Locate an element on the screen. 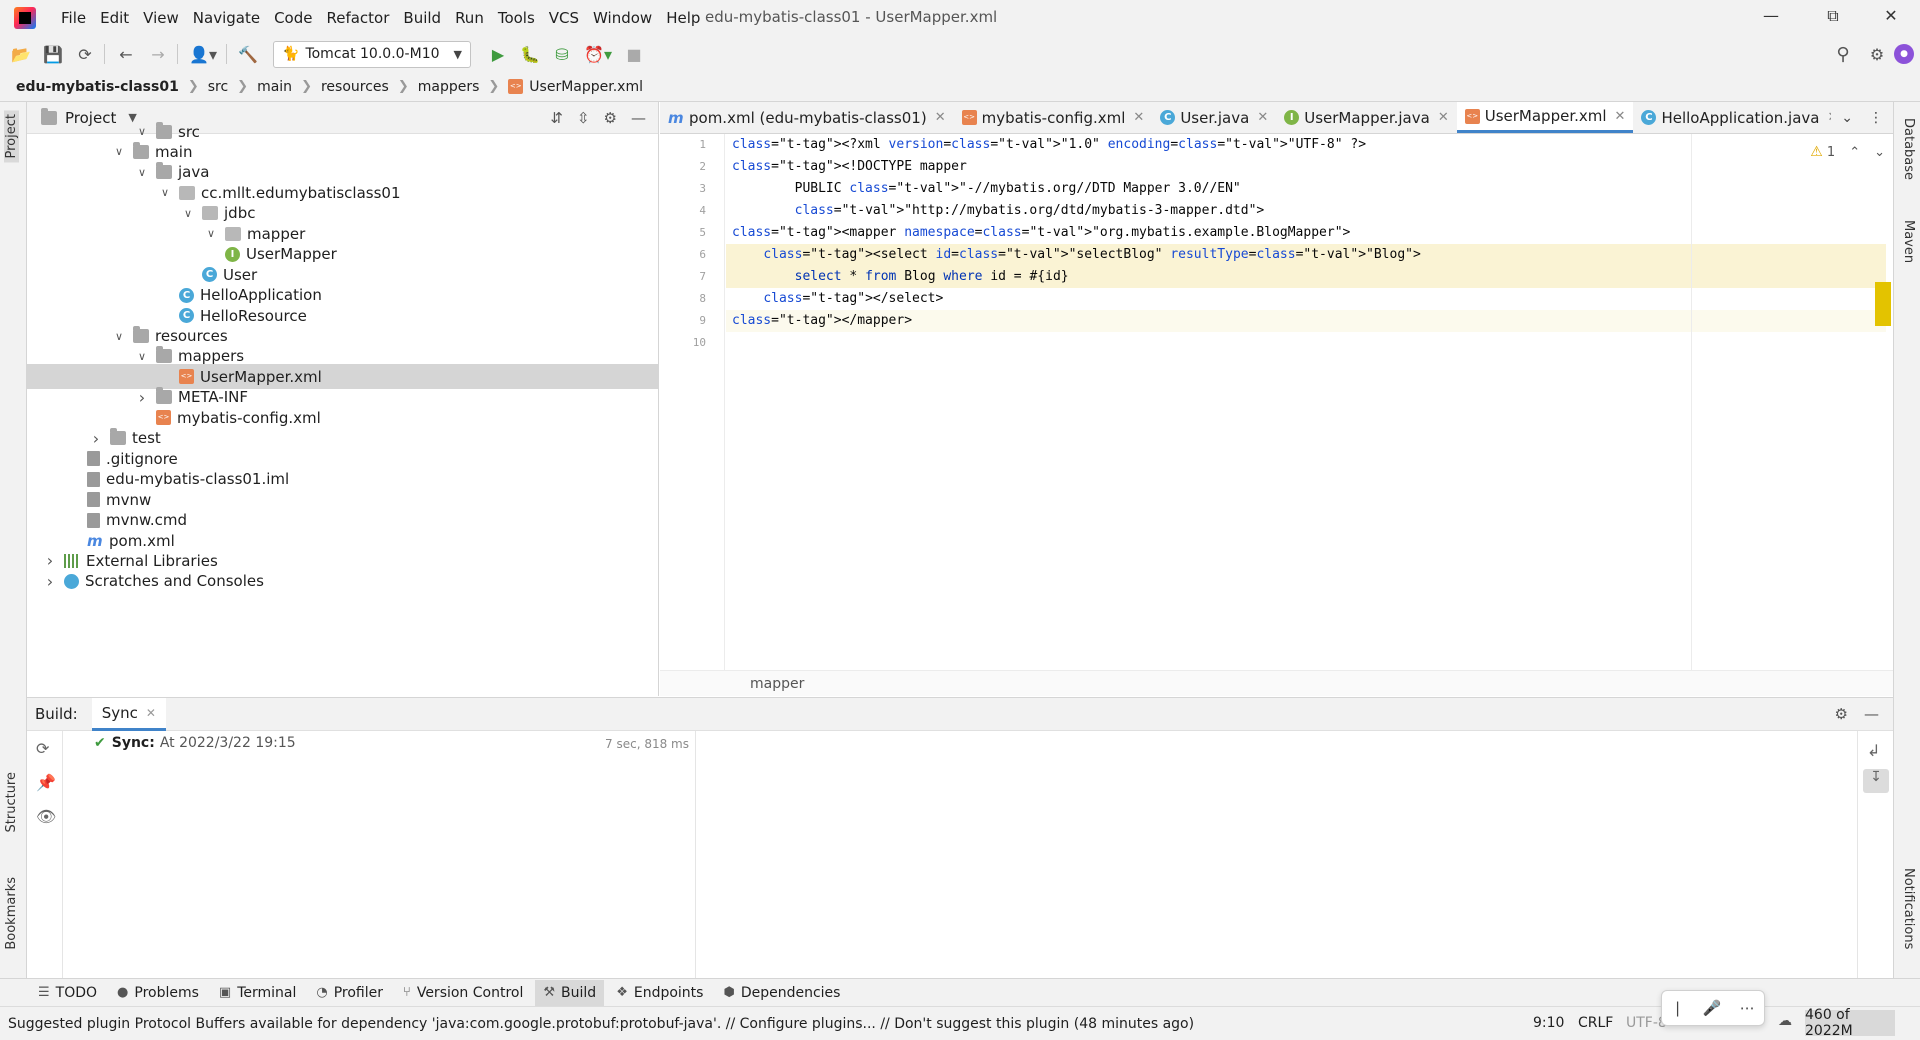 The image size is (1920, 1040). cloud-sync-icon: ☁ is located at coordinates (1785, 1021).